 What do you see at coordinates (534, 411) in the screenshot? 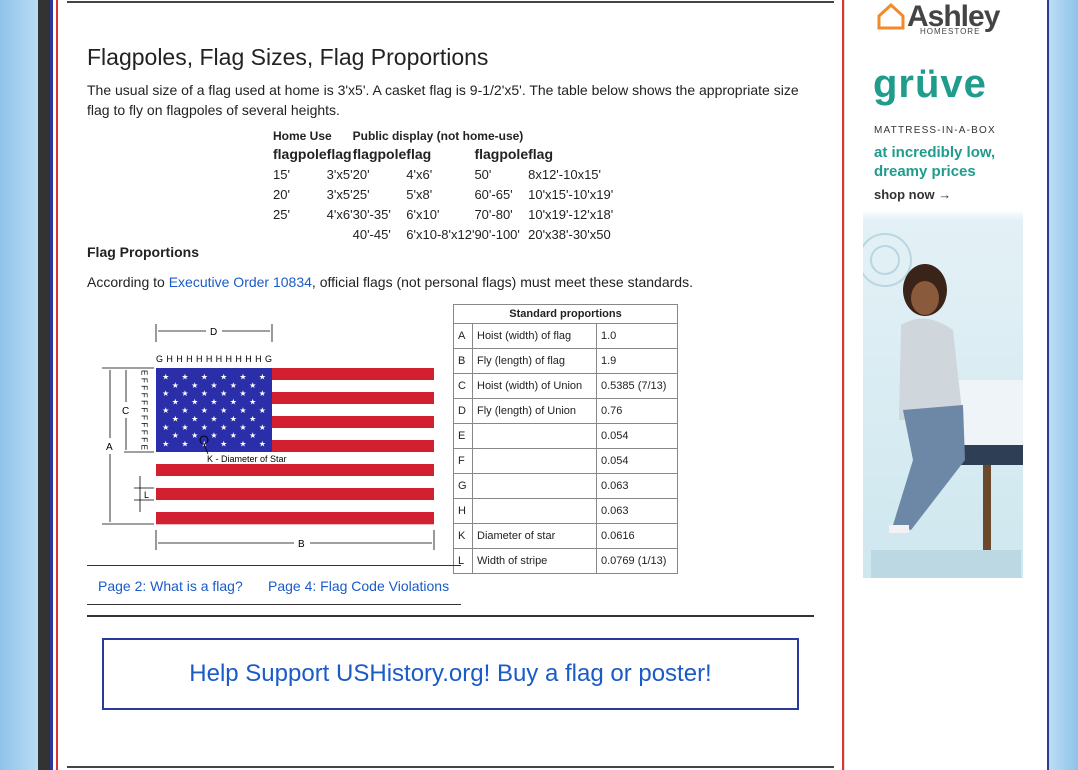
I see `proportion-desc: Fly (length) of Union` at bounding box center [534, 411].